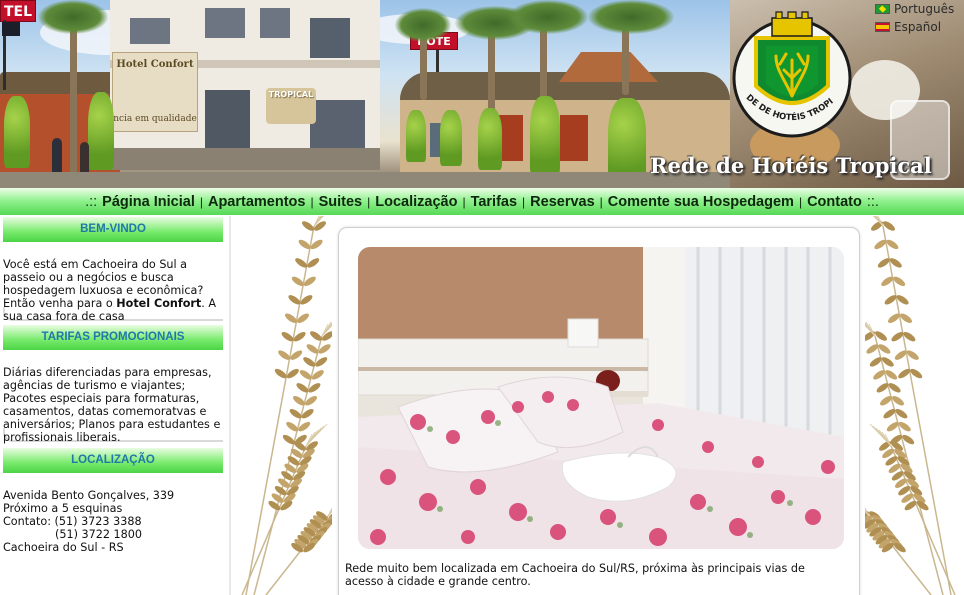 The image size is (964, 595). Describe the element at coordinates (73, 100) in the screenshot. I see `palm-trunk` at that location.